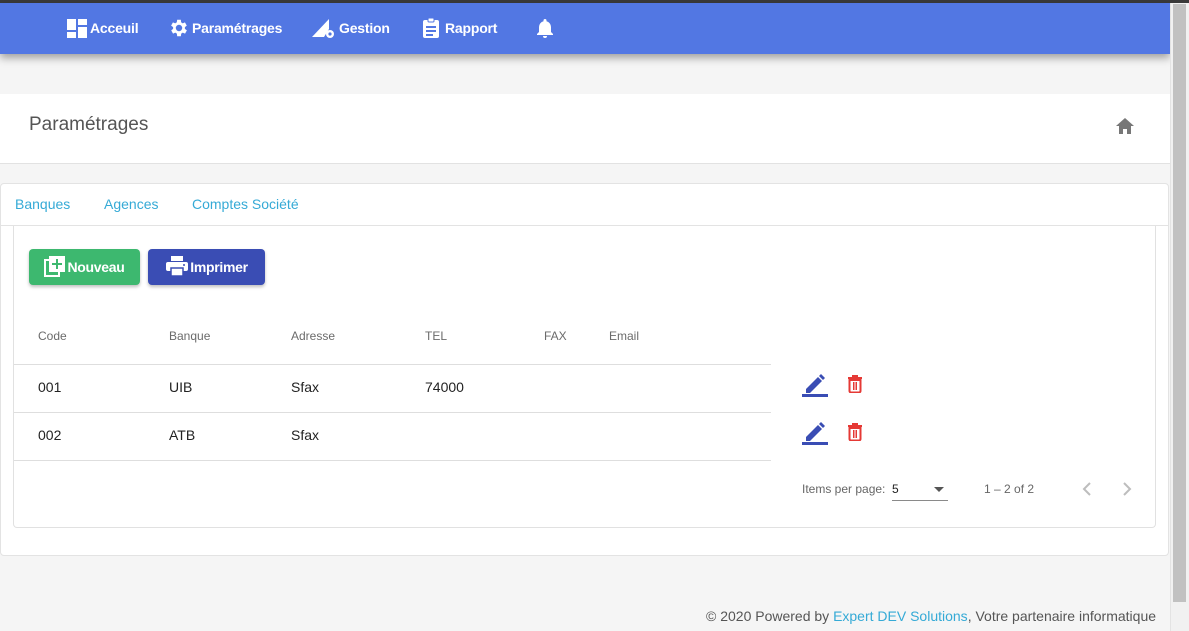 The image size is (1189, 631). I want to click on gear-icon, so click(180, 28).